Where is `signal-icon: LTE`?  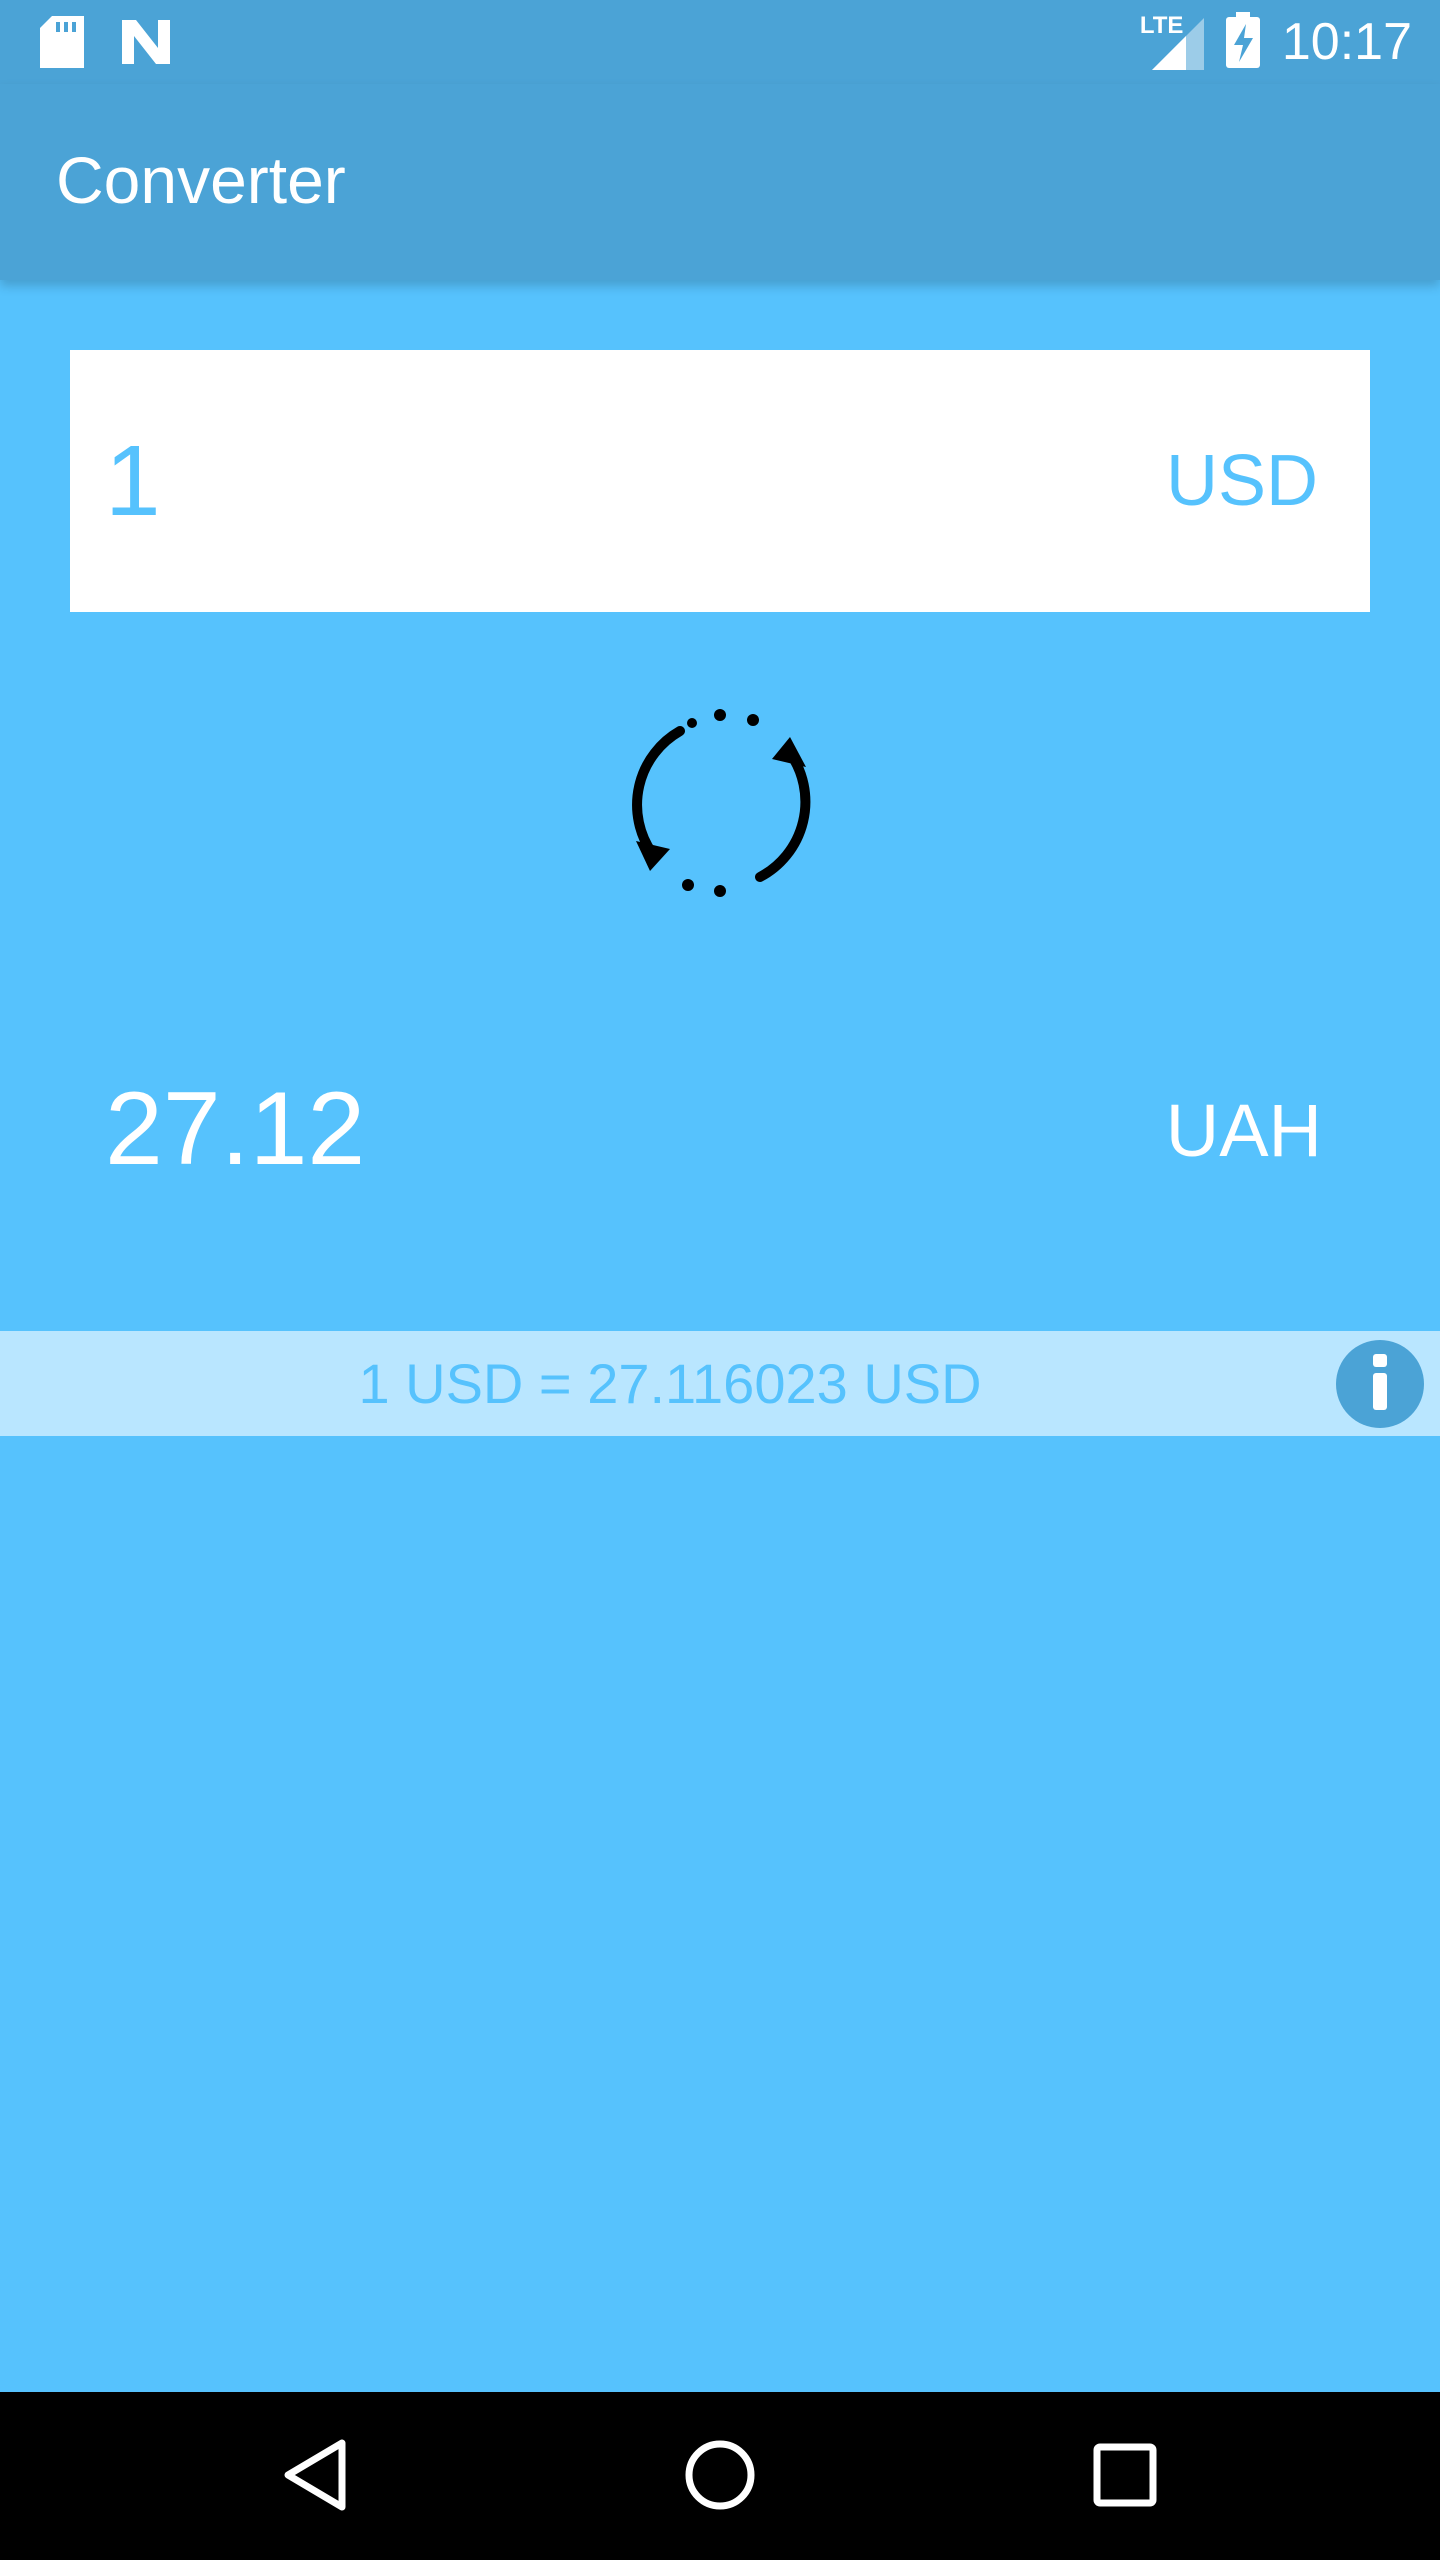
signal-icon: LTE is located at coordinates (1172, 41).